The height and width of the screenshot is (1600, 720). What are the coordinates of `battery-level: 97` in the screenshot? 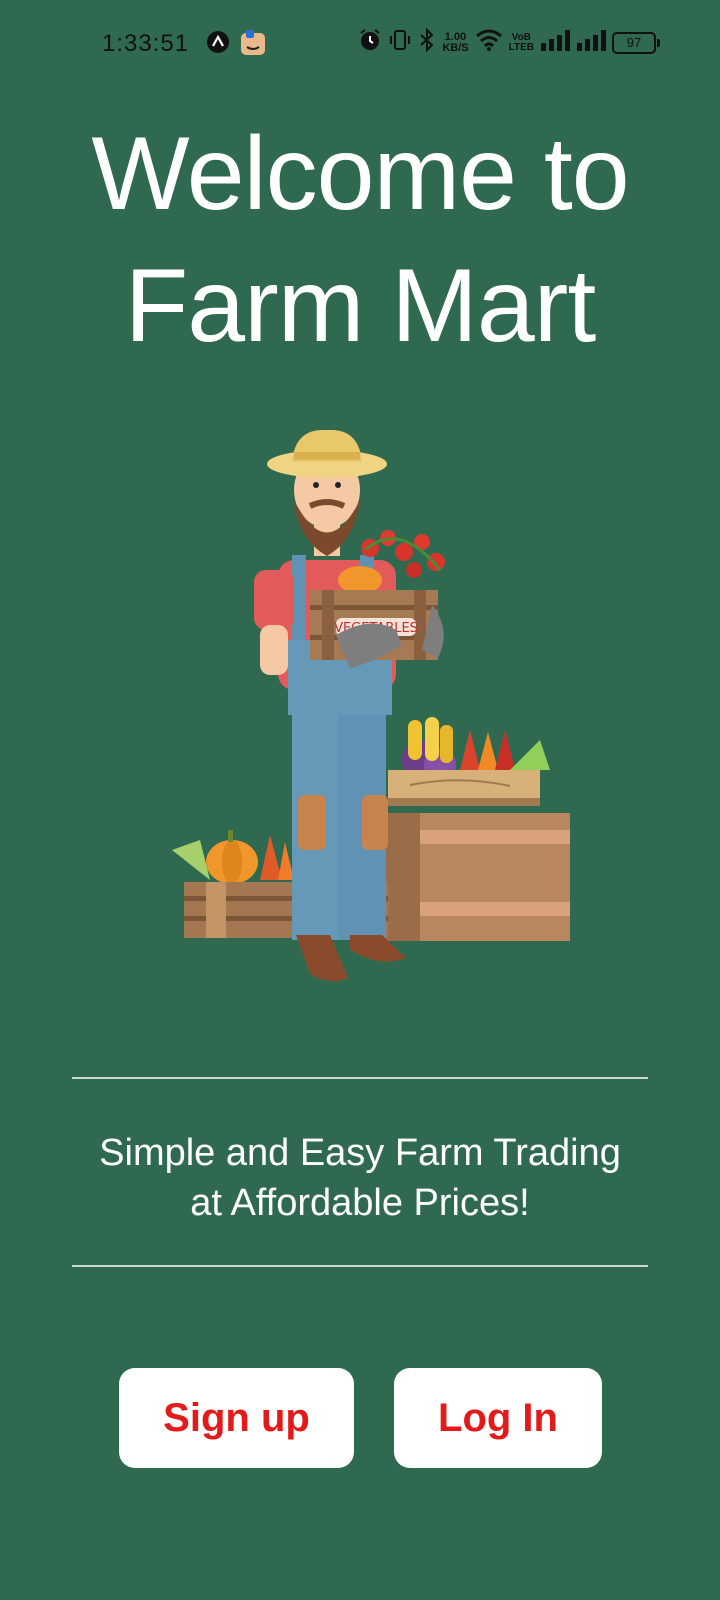 It's located at (634, 42).